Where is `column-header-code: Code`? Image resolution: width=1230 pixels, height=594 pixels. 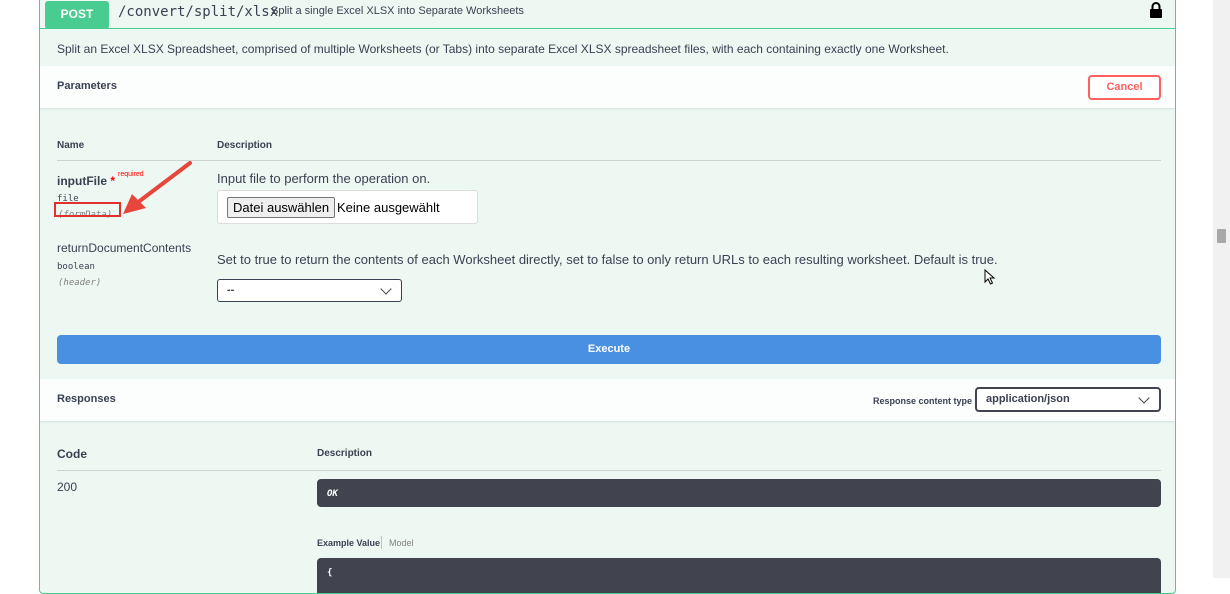 column-header-code: Code is located at coordinates (72, 454).